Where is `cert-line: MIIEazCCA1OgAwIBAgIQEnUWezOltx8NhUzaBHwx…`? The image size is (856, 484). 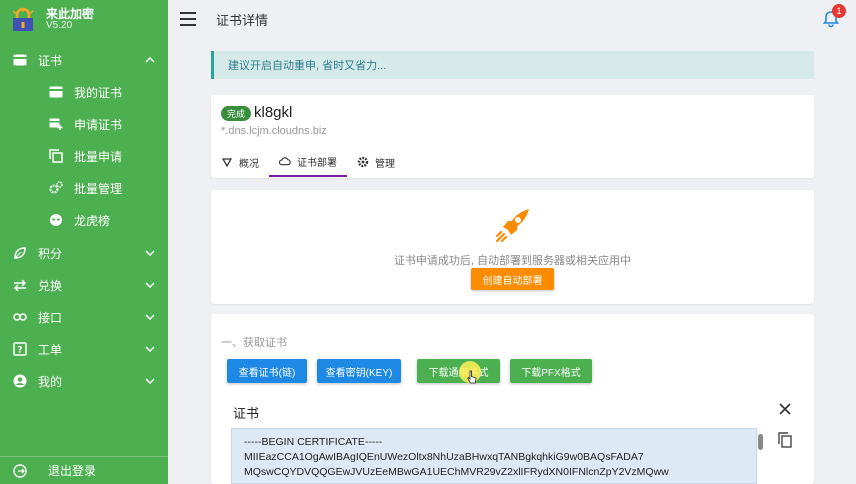
cert-line: MIIEazCCA1OgAwIBAgIQEnUWezOltx8NhUzaBHwx… is located at coordinates (444, 457).